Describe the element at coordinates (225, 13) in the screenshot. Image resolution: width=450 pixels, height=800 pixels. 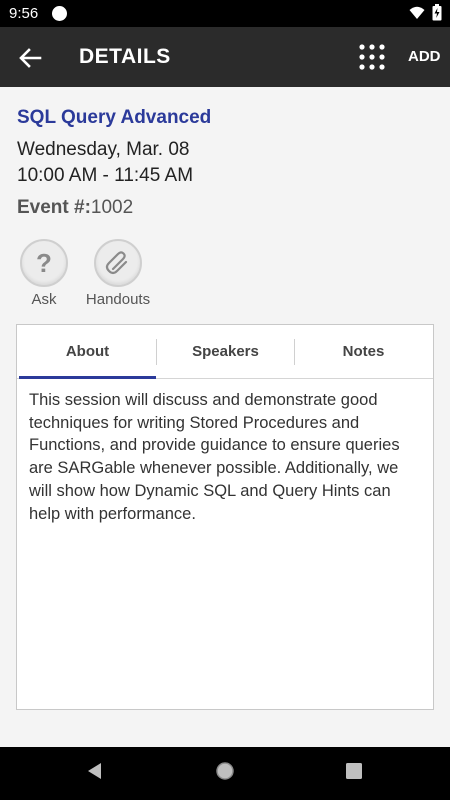
I see `status-bar: 9:56` at that location.